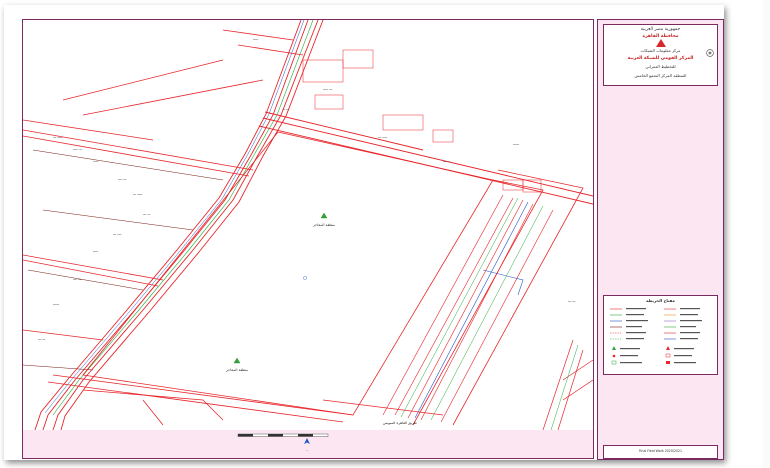 This screenshot has height=468, width=770. I want to click on legend-title: مفتاح الخريطة, so click(660, 300).